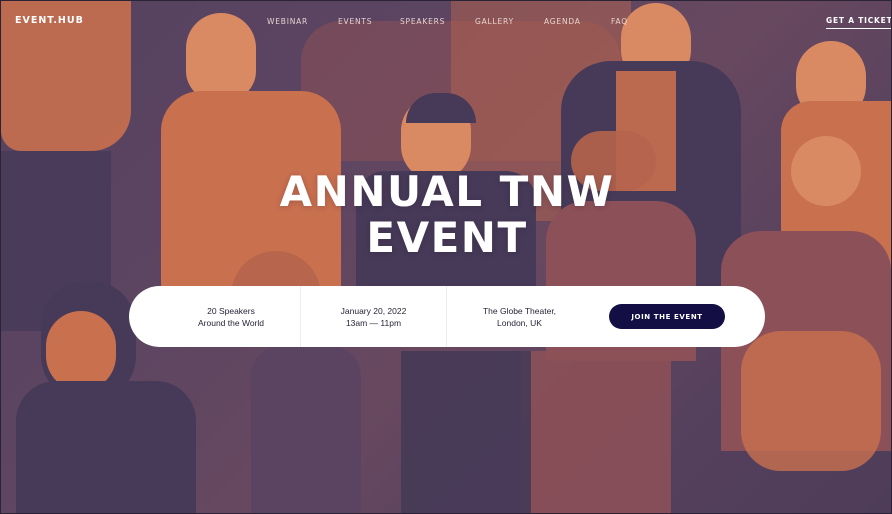 This screenshot has width=892, height=514. What do you see at coordinates (519, 322) in the screenshot?
I see `venue-city: London, UK` at bounding box center [519, 322].